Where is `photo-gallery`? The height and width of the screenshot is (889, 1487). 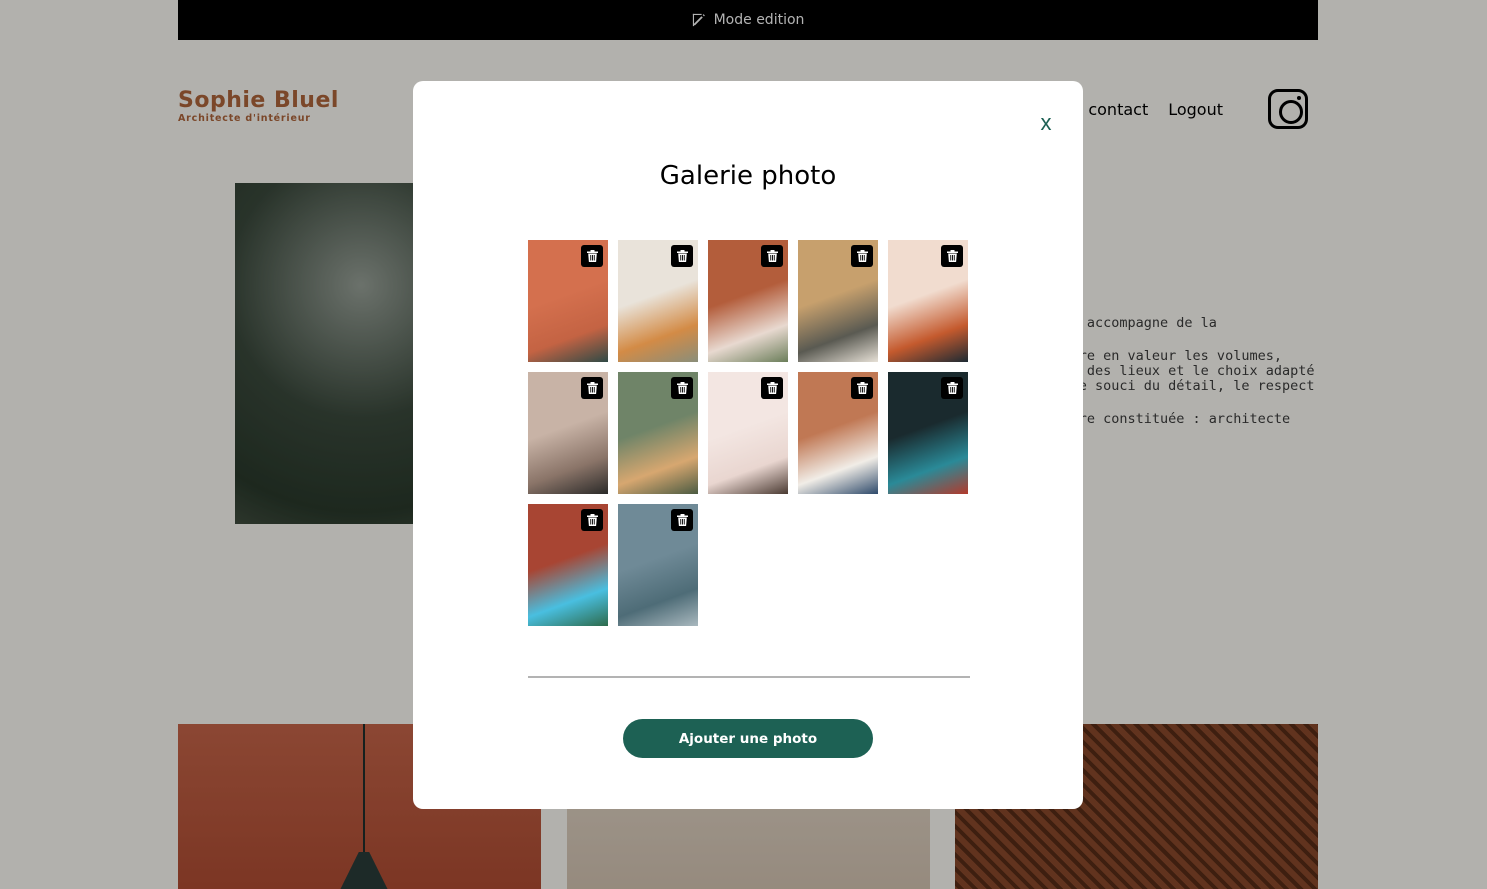
photo-gallery is located at coordinates (753, 433).